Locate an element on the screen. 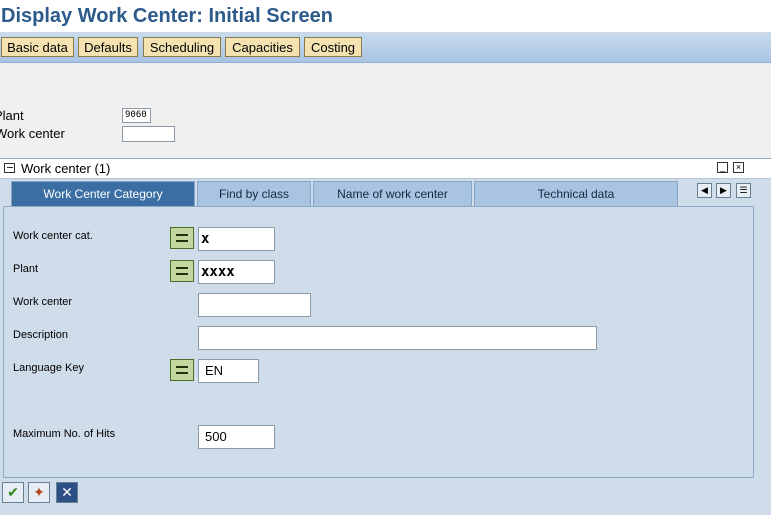 The image size is (771, 515). language-key-input: EN is located at coordinates (228, 371).